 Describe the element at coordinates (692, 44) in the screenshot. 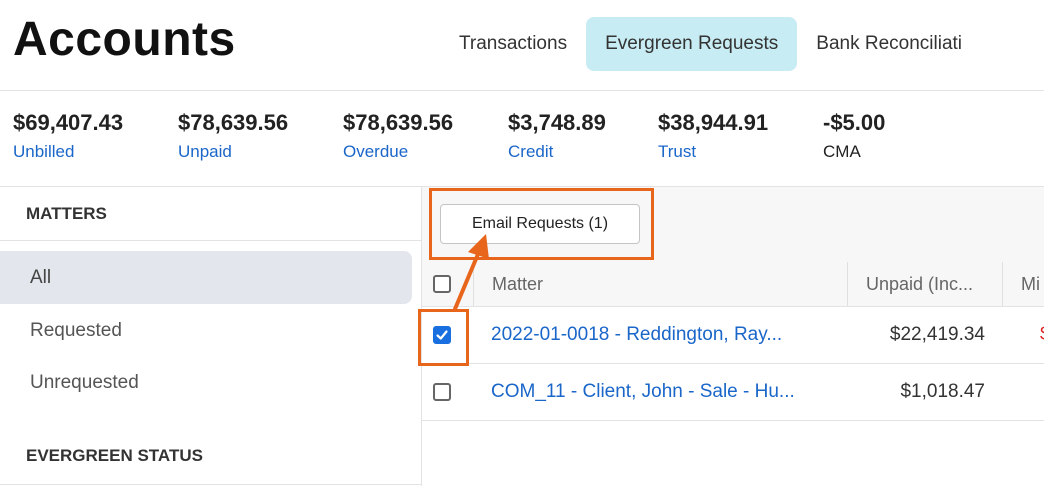

I see `tab-evergreen-requests: Evergreen Requests` at that location.